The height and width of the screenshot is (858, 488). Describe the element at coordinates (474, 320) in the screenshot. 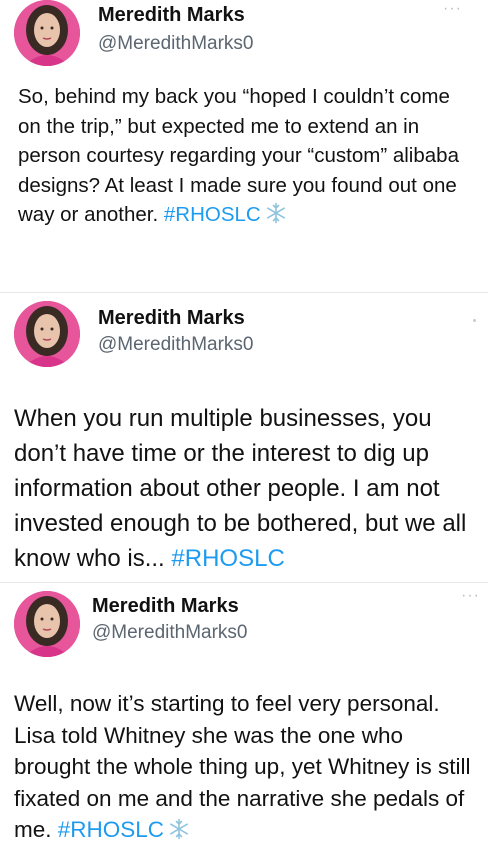

I see `more-options-icon` at that location.